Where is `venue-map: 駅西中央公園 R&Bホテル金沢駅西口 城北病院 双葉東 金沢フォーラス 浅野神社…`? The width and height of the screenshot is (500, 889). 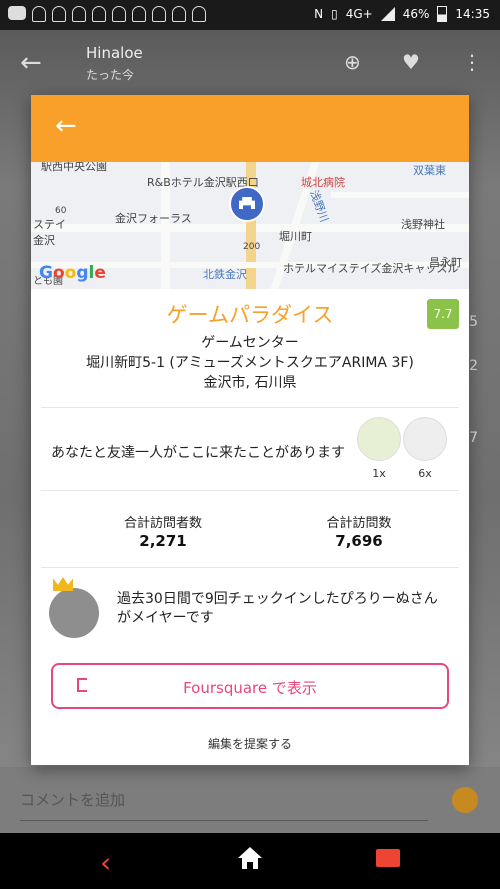 venue-map: 駅西中央公園 R&Bホテル金沢駅西口 城北病院 双葉東 金沢フォーラス 浅野神社… is located at coordinates (250, 225).